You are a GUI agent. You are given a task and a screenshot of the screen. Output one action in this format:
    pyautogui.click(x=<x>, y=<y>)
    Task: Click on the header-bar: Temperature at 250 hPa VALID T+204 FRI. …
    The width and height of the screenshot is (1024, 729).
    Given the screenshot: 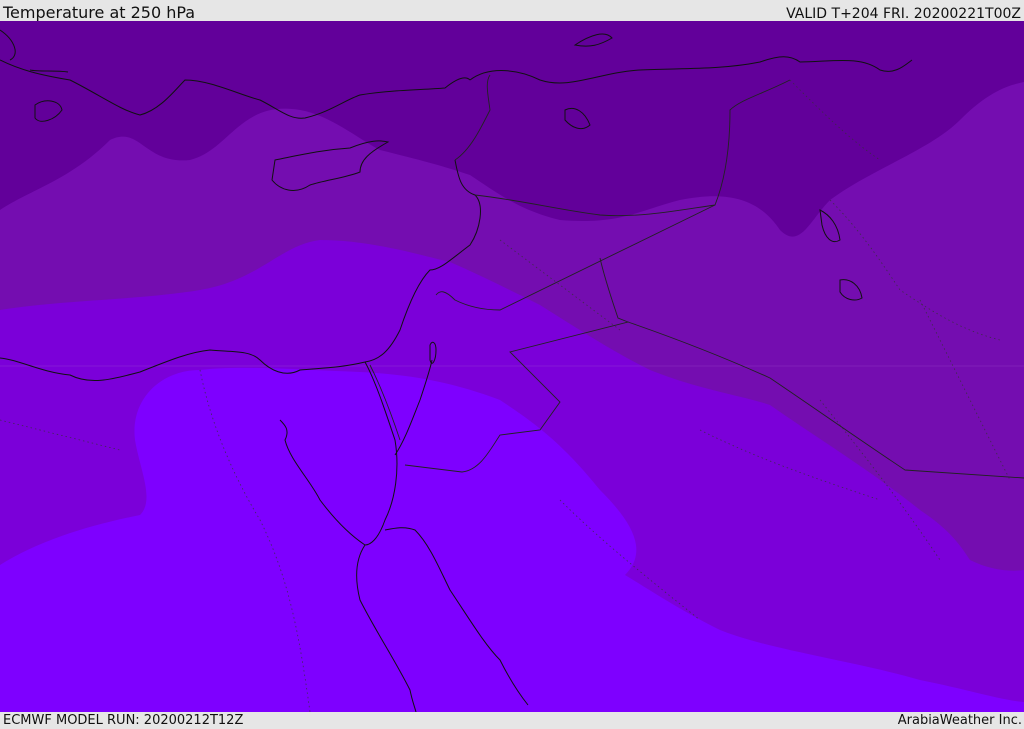 What is the action you would take?
    pyautogui.click(x=512, y=11)
    